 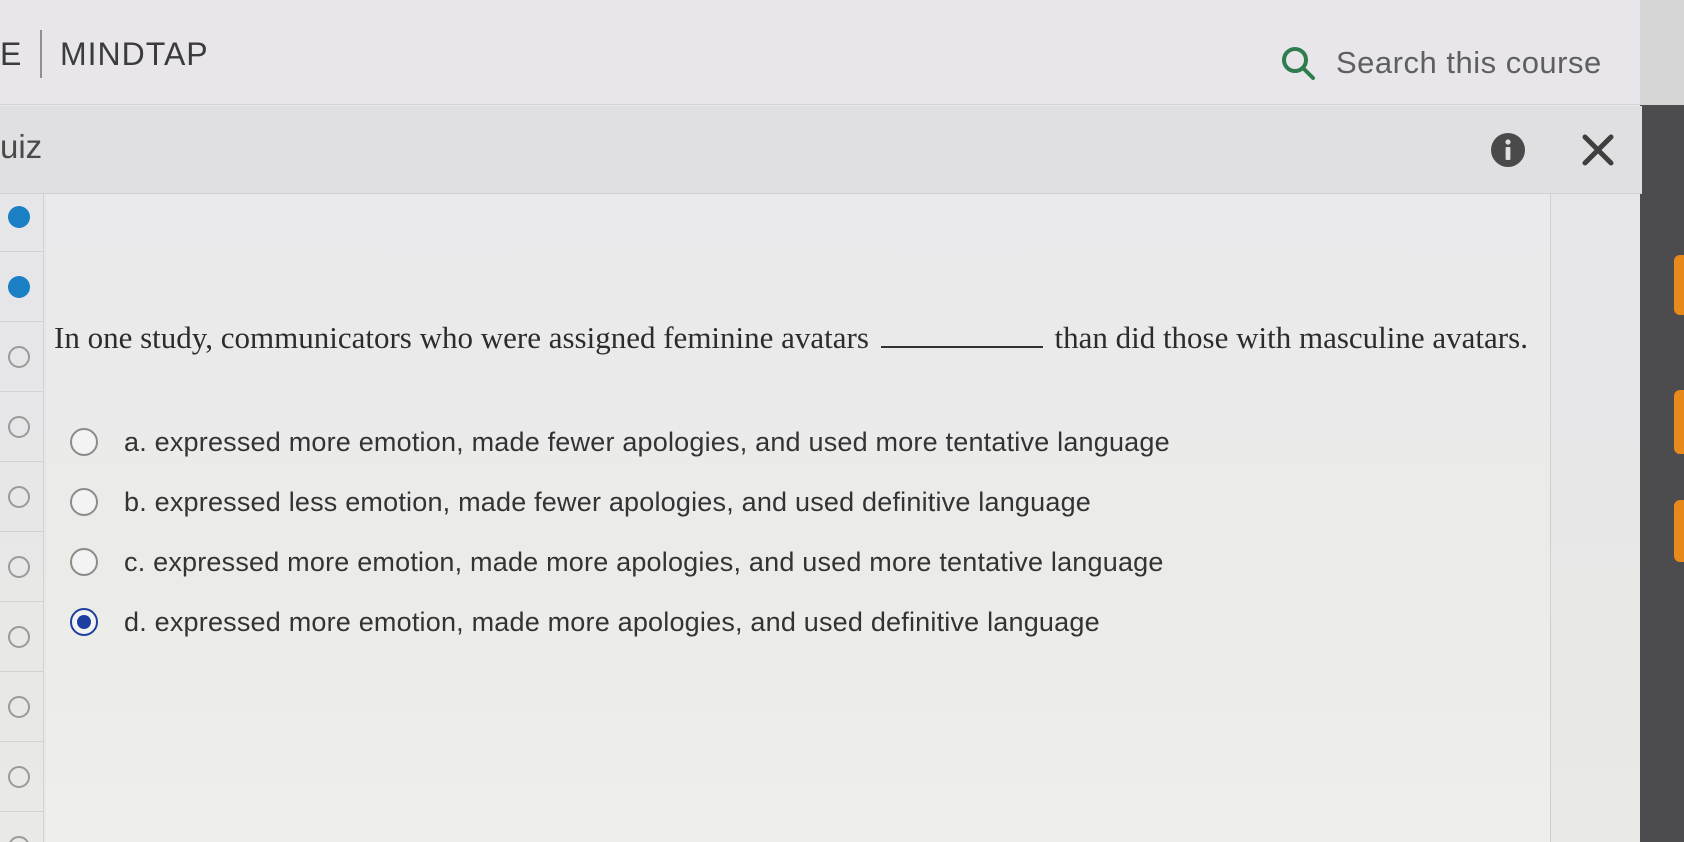 What do you see at coordinates (1298, 63) in the screenshot?
I see `search-icon` at bounding box center [1298, 63].